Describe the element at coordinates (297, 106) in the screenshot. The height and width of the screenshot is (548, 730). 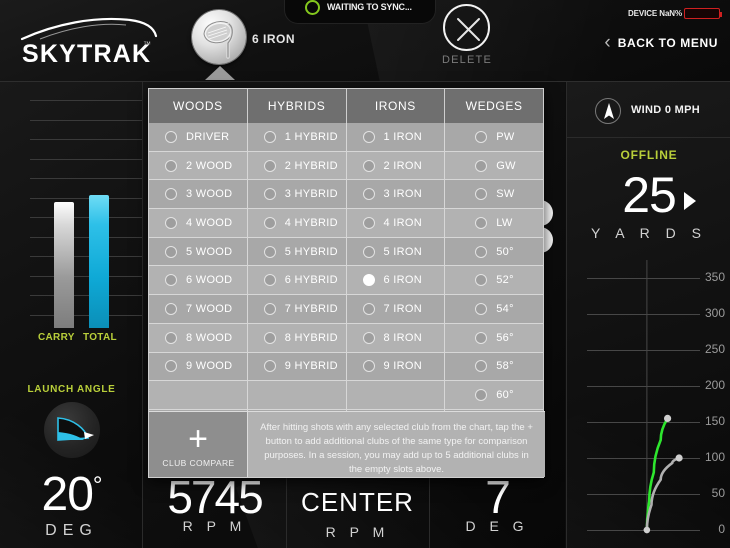
I see `club-tab-hybrids: HYBRIDS` at that location.